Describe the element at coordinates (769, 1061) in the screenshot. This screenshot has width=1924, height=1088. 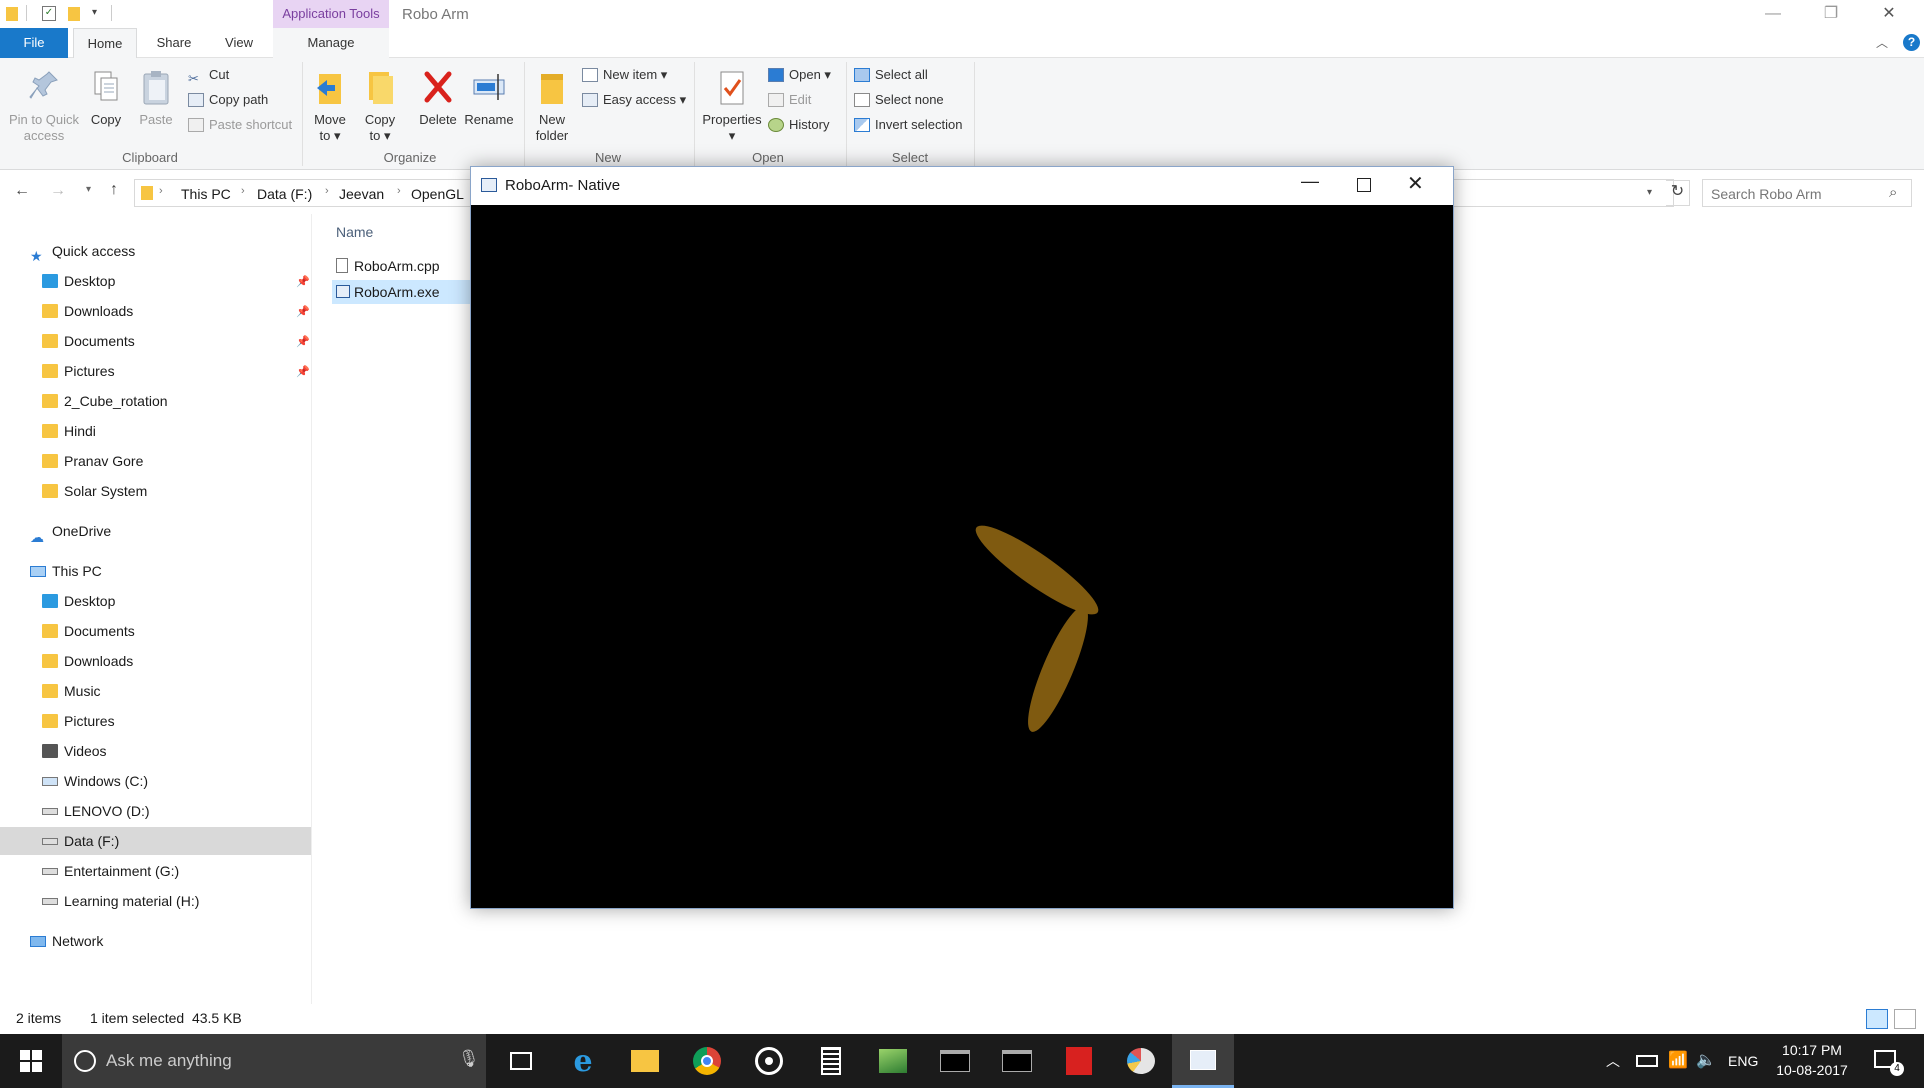
I see `media-app-button` at that location.